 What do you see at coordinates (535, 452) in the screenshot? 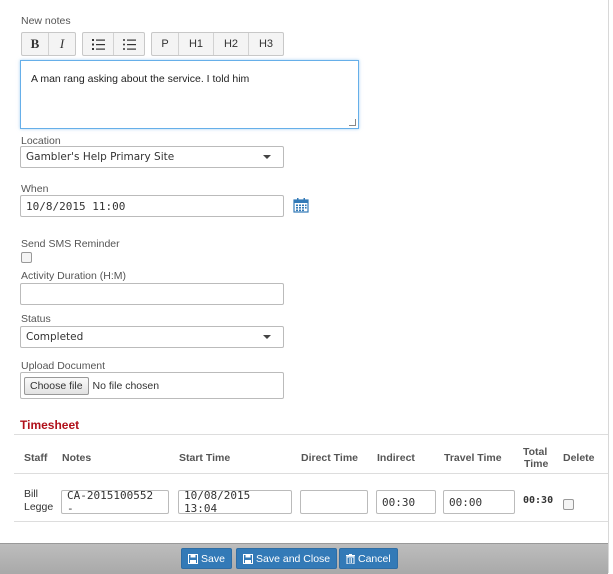
I see `col-total-time-line1: Total` at bounding box center [535, 452].